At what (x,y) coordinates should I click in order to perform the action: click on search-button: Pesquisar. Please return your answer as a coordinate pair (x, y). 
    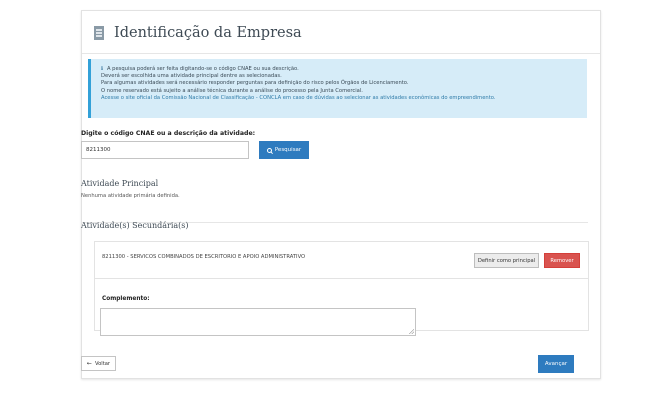
    Looking at the image, I should click on (284, 150).